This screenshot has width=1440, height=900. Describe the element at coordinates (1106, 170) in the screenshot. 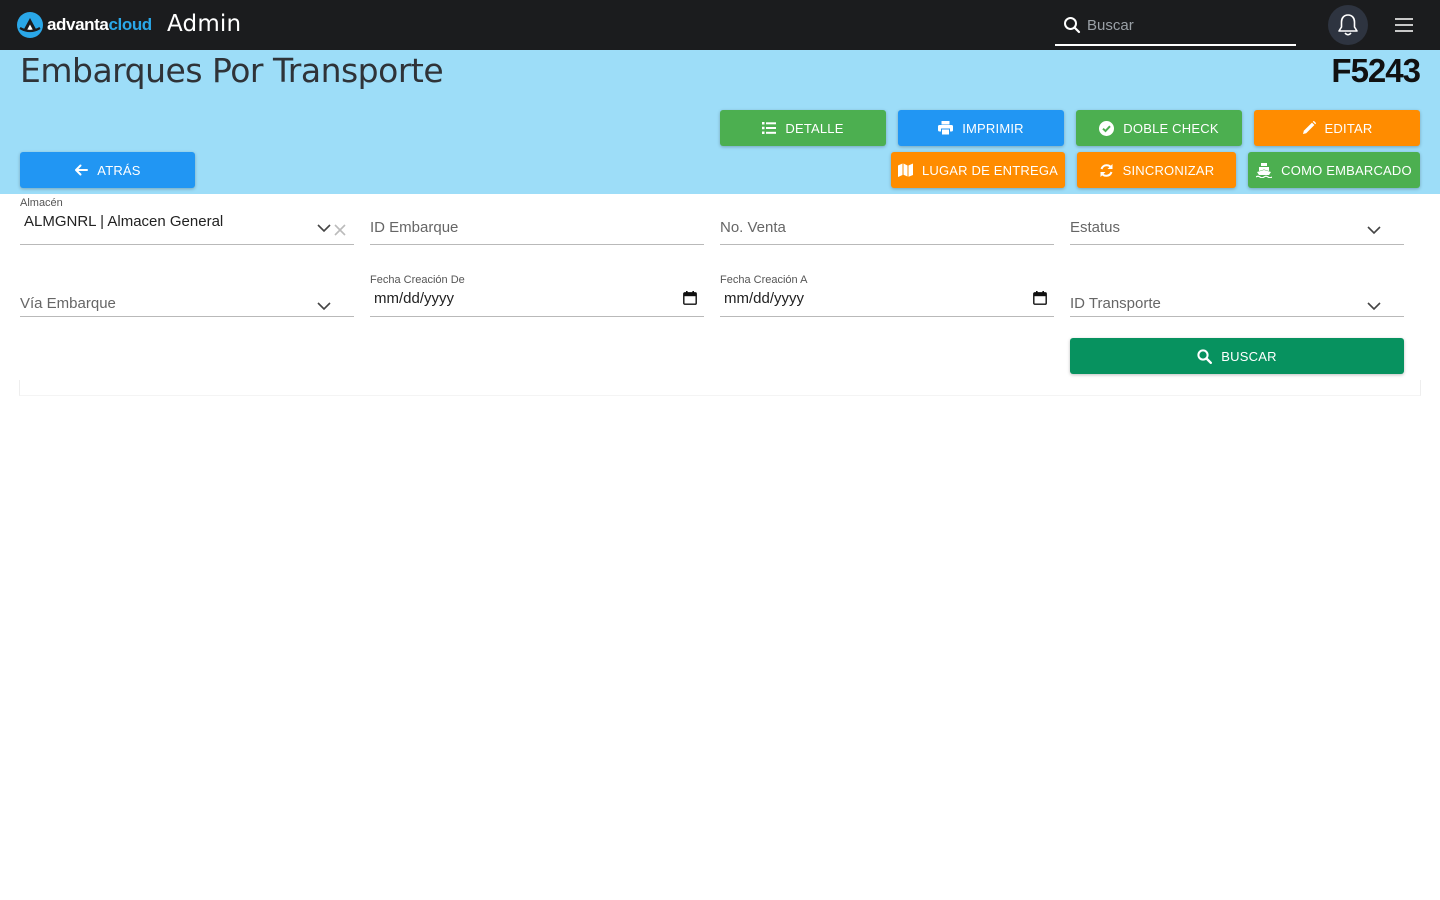

I see `sync-icon` at that location.